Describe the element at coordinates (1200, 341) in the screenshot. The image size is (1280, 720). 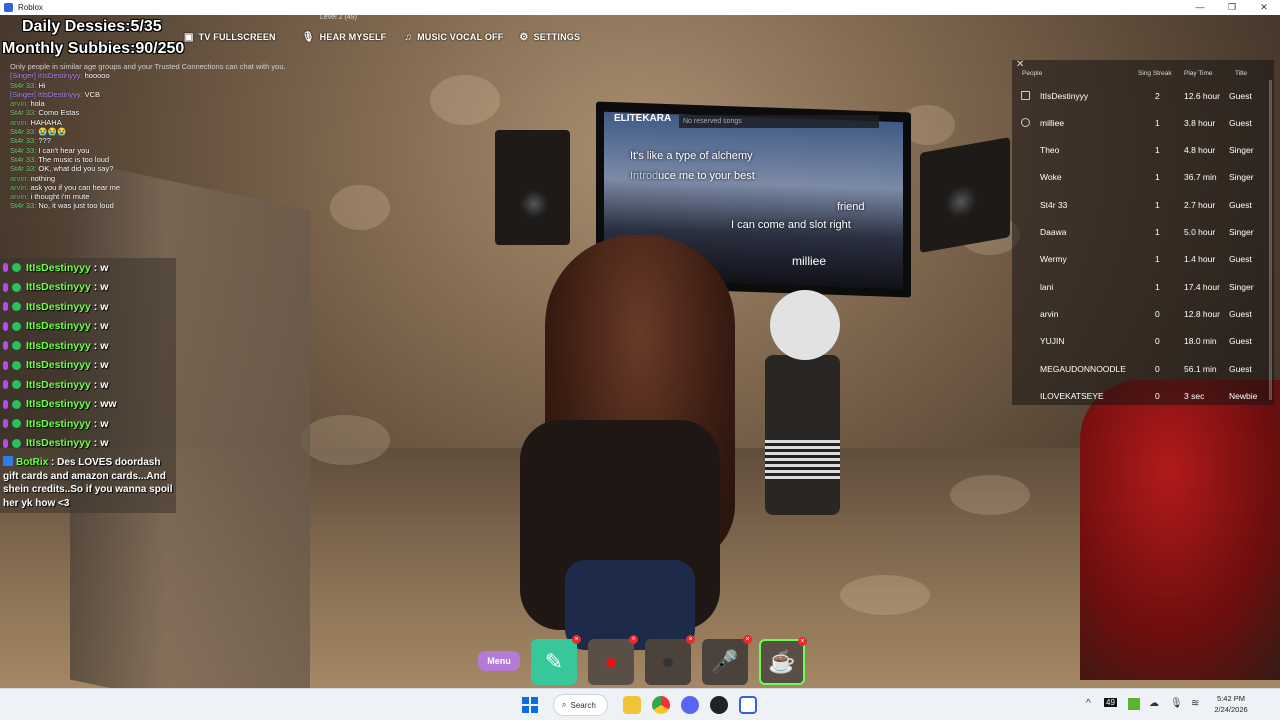
I see `player-play-time: 18.0 min` at that location.